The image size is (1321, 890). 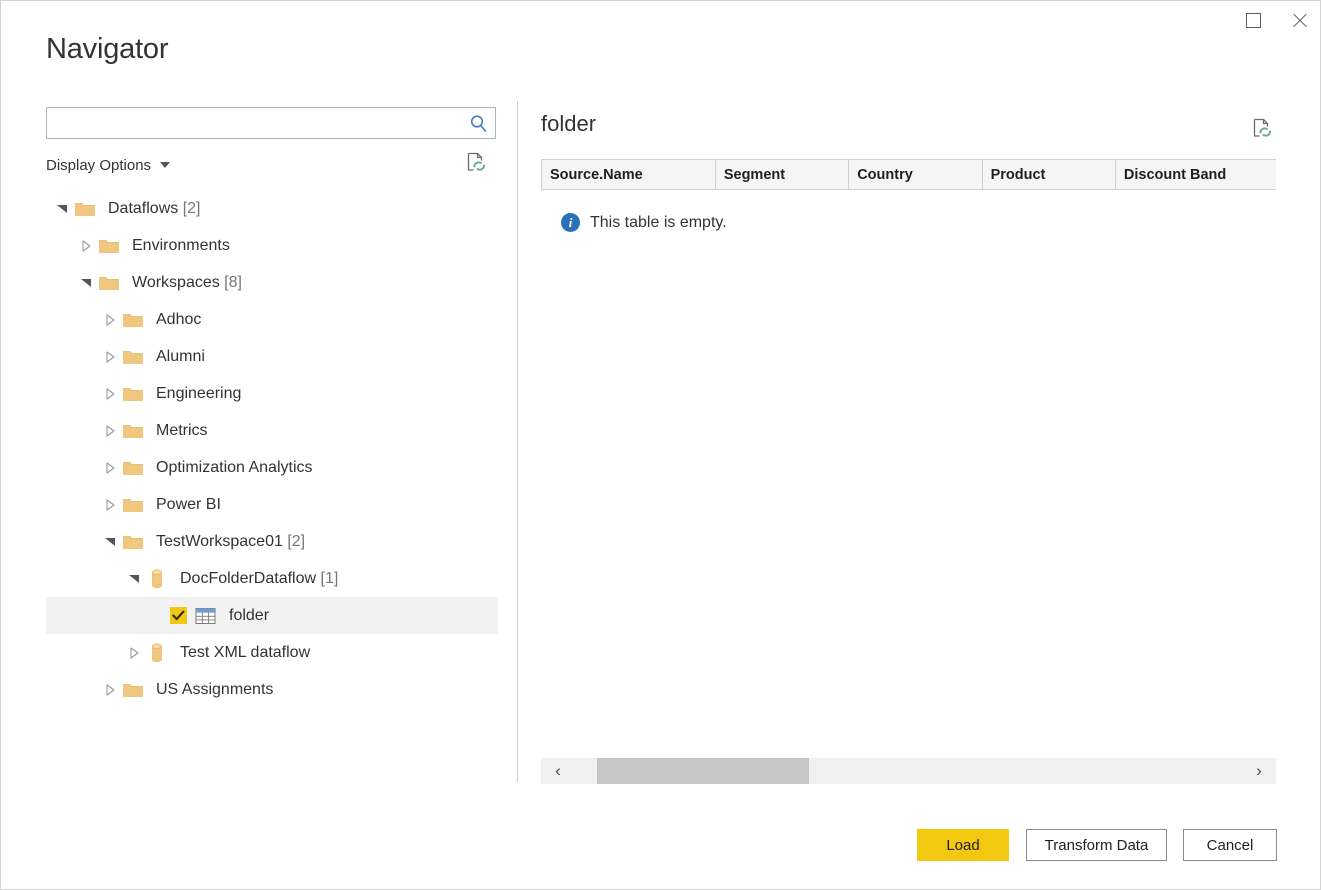 What do you see at coordinates (272, 430) in the screenshot?
I see `tree-item: Metrics` at bounding box center [272, 430].